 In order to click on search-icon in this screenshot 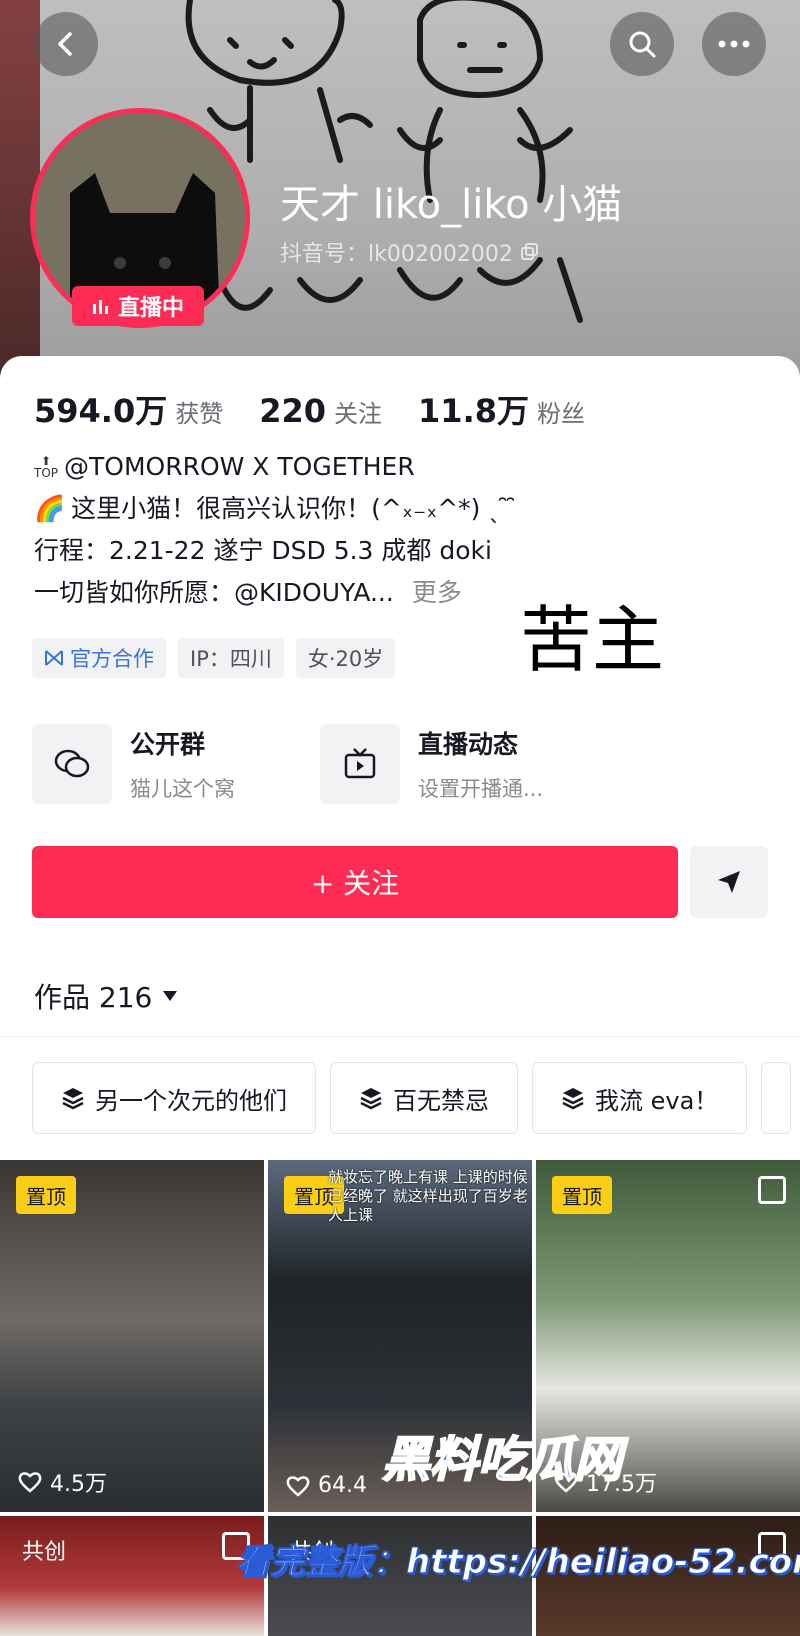, I will do `click(642, 44)`.